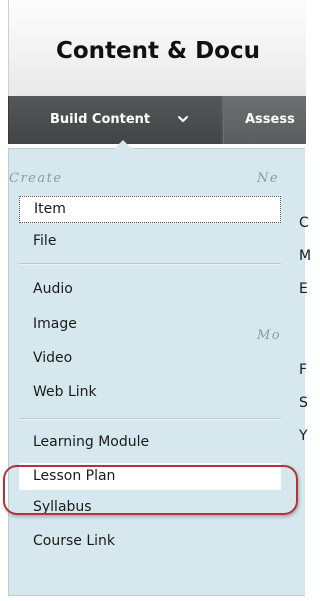 Image resolution: width=320 pixels, height=601 pixels. I want to click on right-column-item: M, so click(305, 256).